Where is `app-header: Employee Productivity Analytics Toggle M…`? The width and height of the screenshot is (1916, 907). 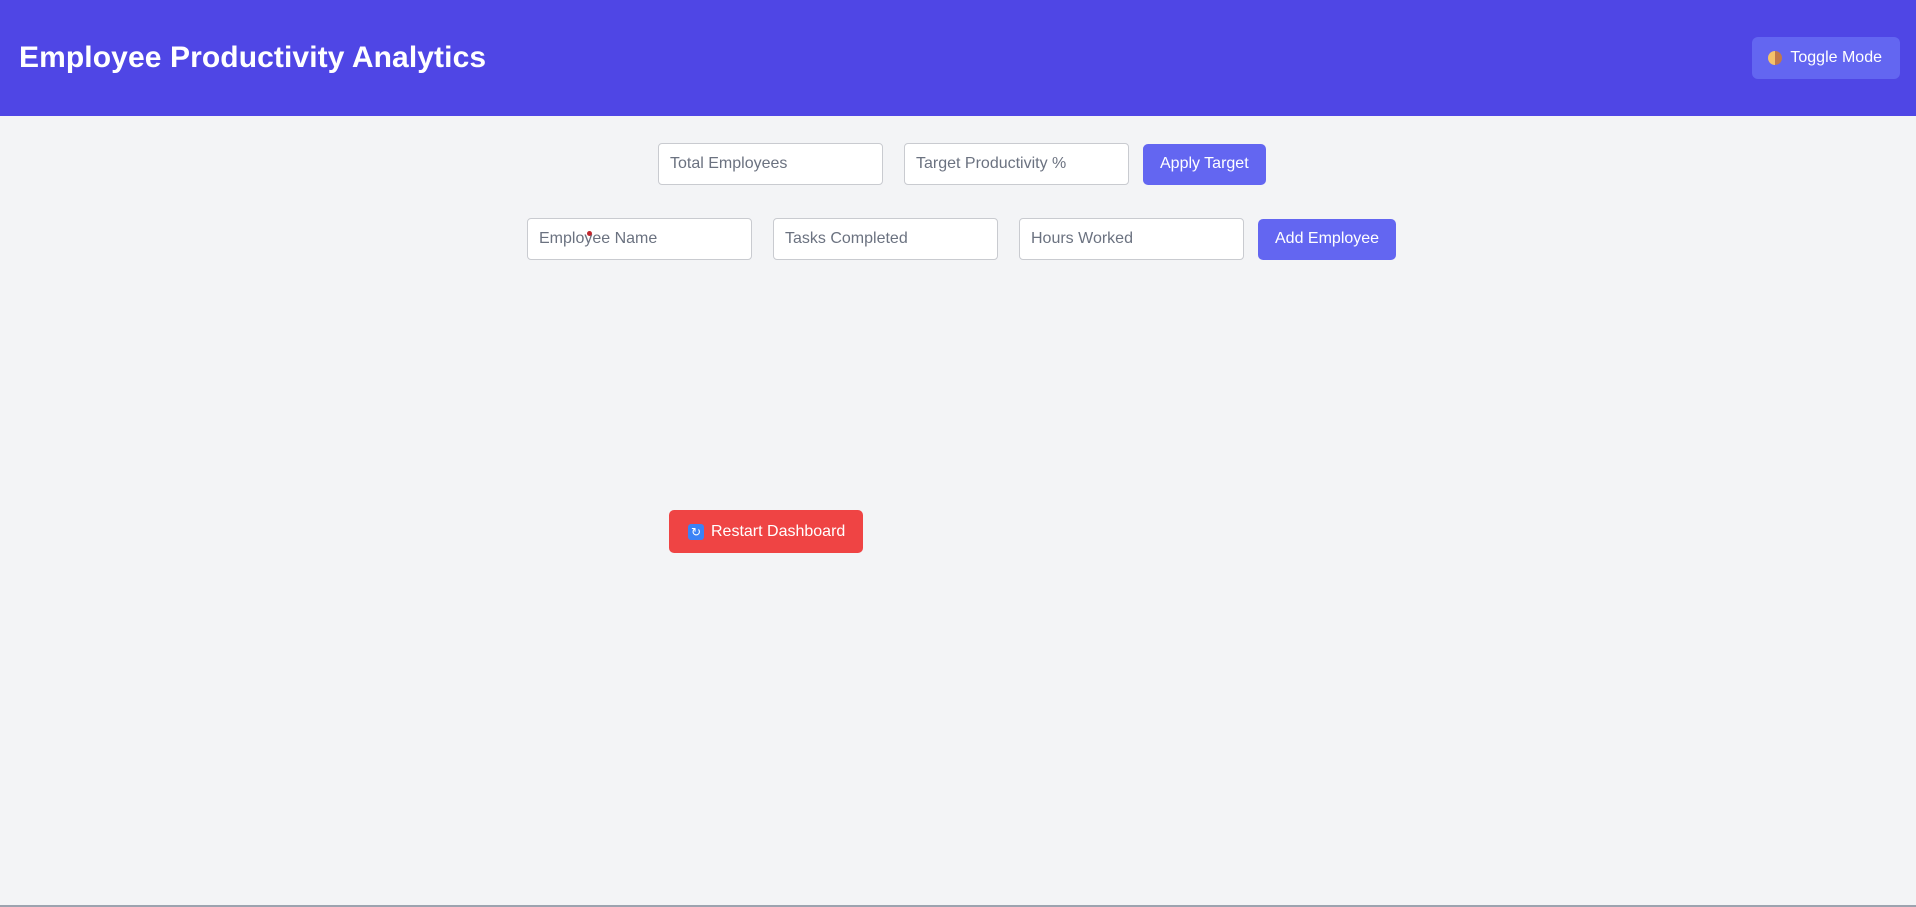
app-header: Employee Productivity Analytics Toggle M… is located at coordinates (958, 58).